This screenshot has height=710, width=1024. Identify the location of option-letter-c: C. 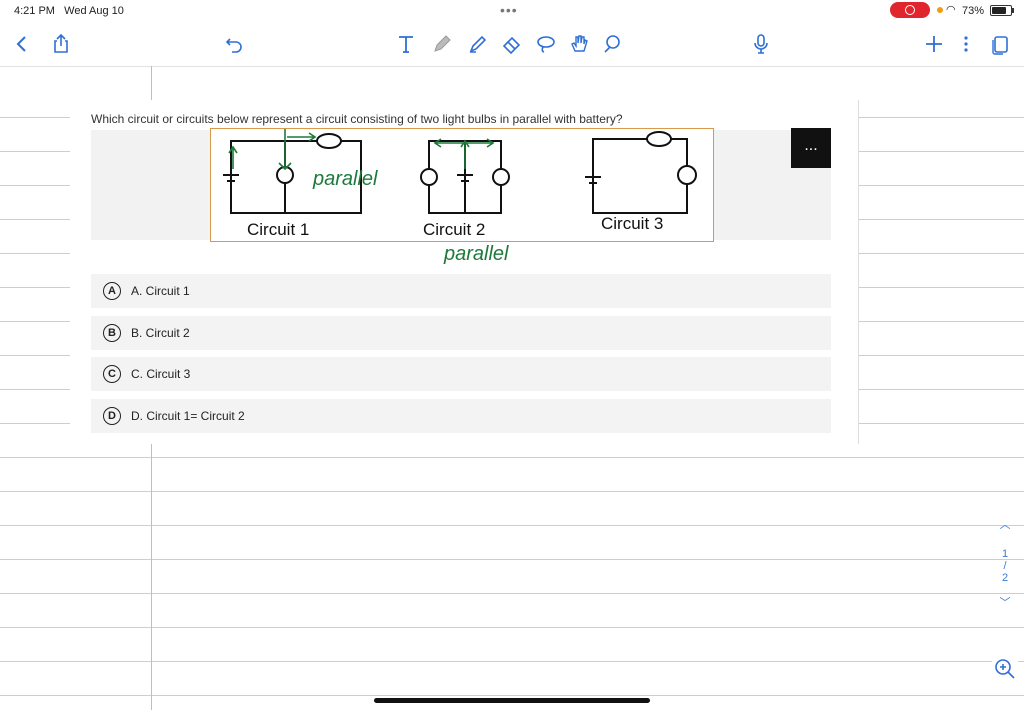
(112, 374).